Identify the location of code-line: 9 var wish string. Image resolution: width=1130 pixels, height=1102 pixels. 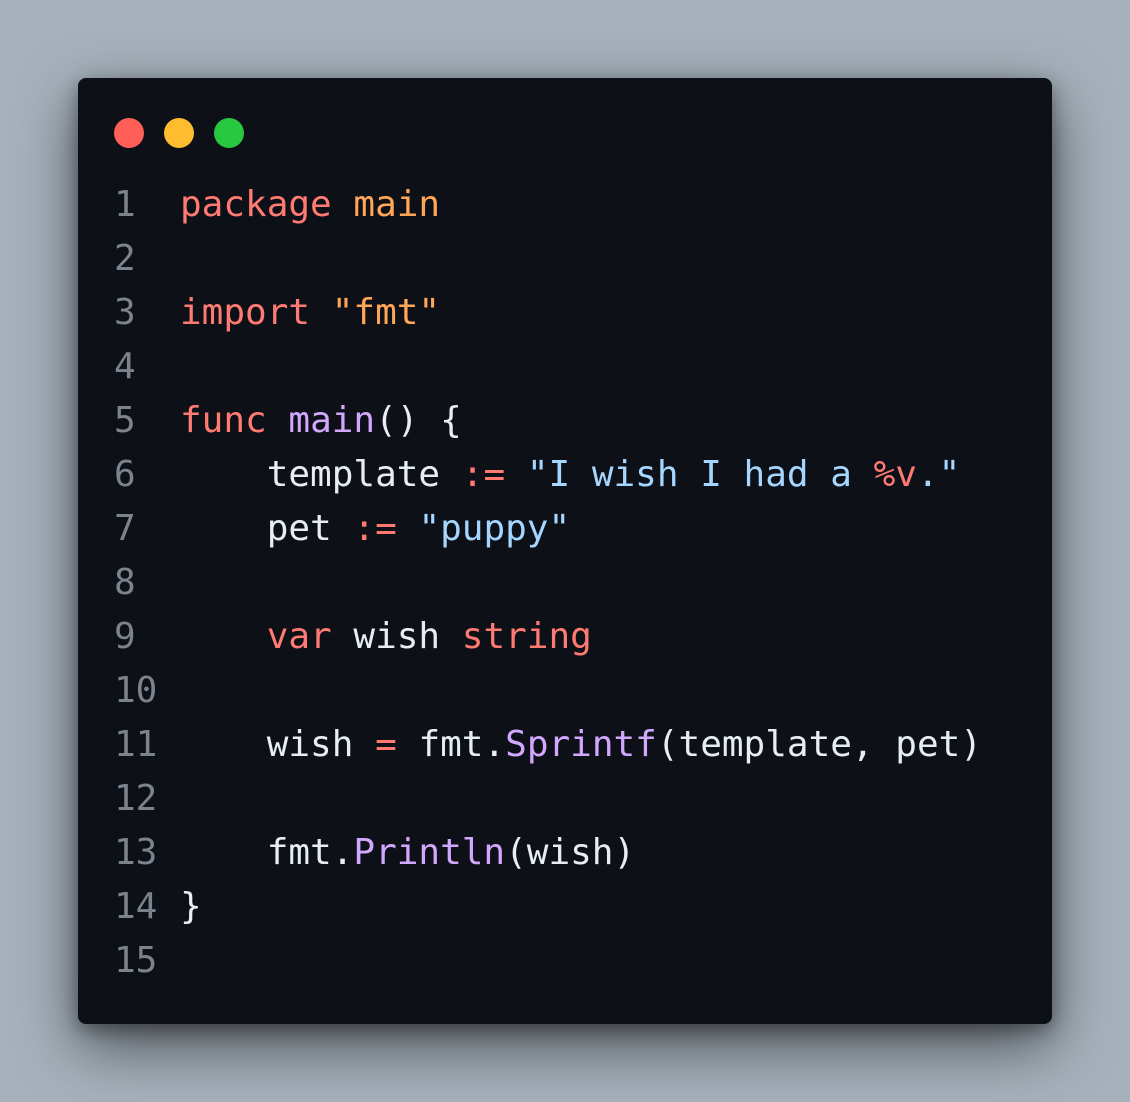
(548, 637).